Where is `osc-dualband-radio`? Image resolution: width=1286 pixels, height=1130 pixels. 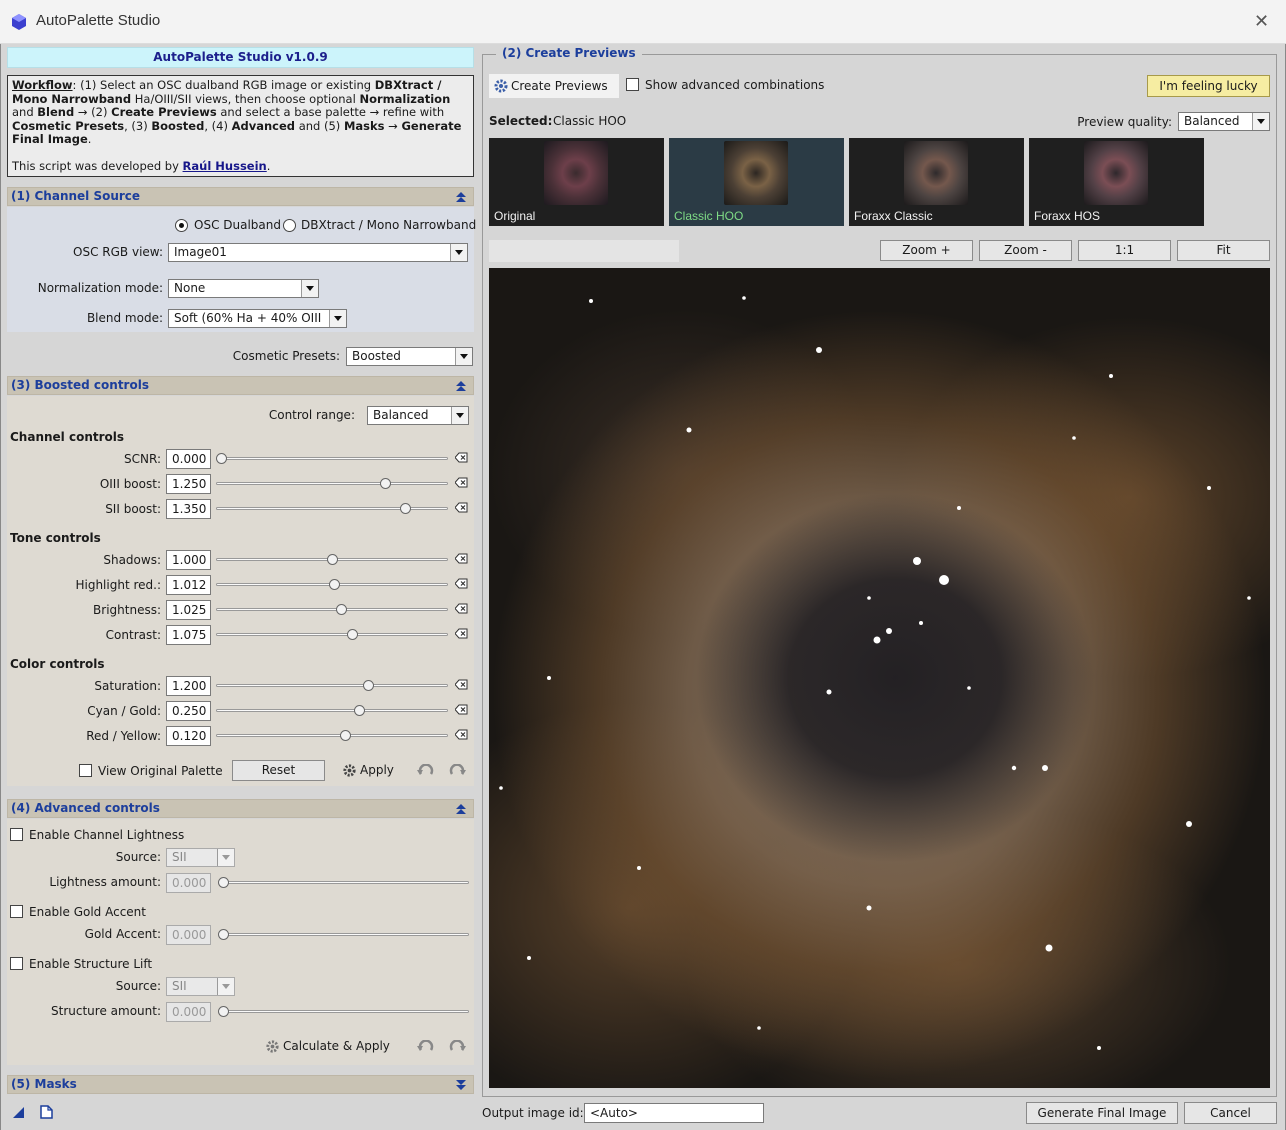 osc-dualband-radio is located at coordinates (181, 225).